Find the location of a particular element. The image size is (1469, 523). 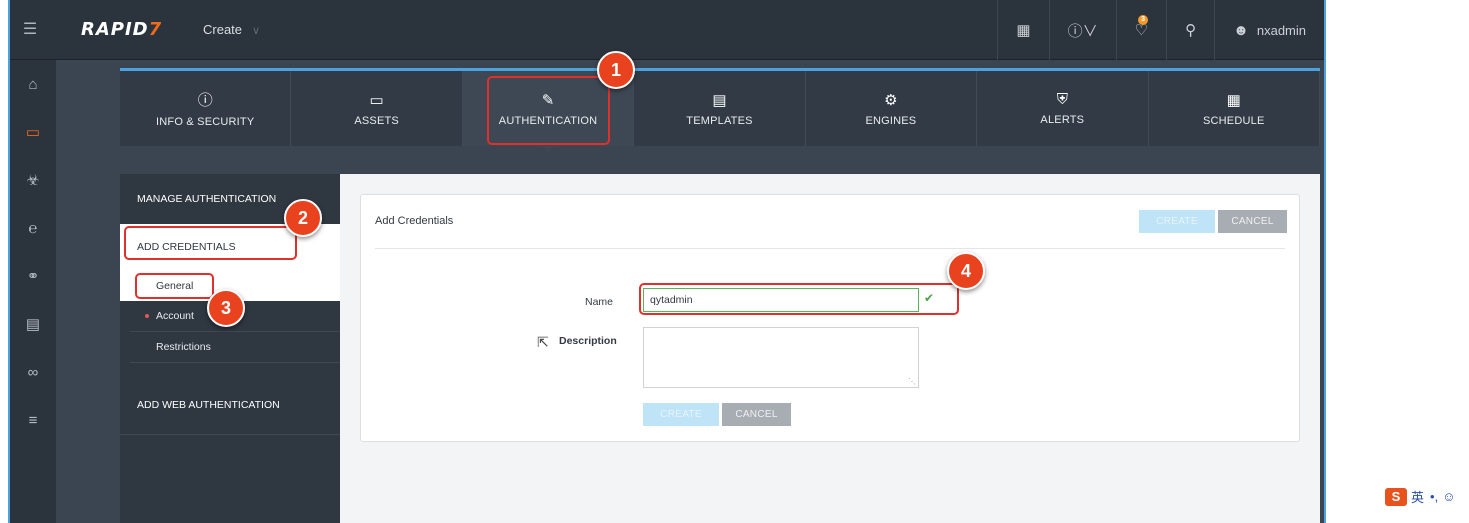

tab-schedule: ▦ SCHEDULE is located at coordinates (1234, 108).